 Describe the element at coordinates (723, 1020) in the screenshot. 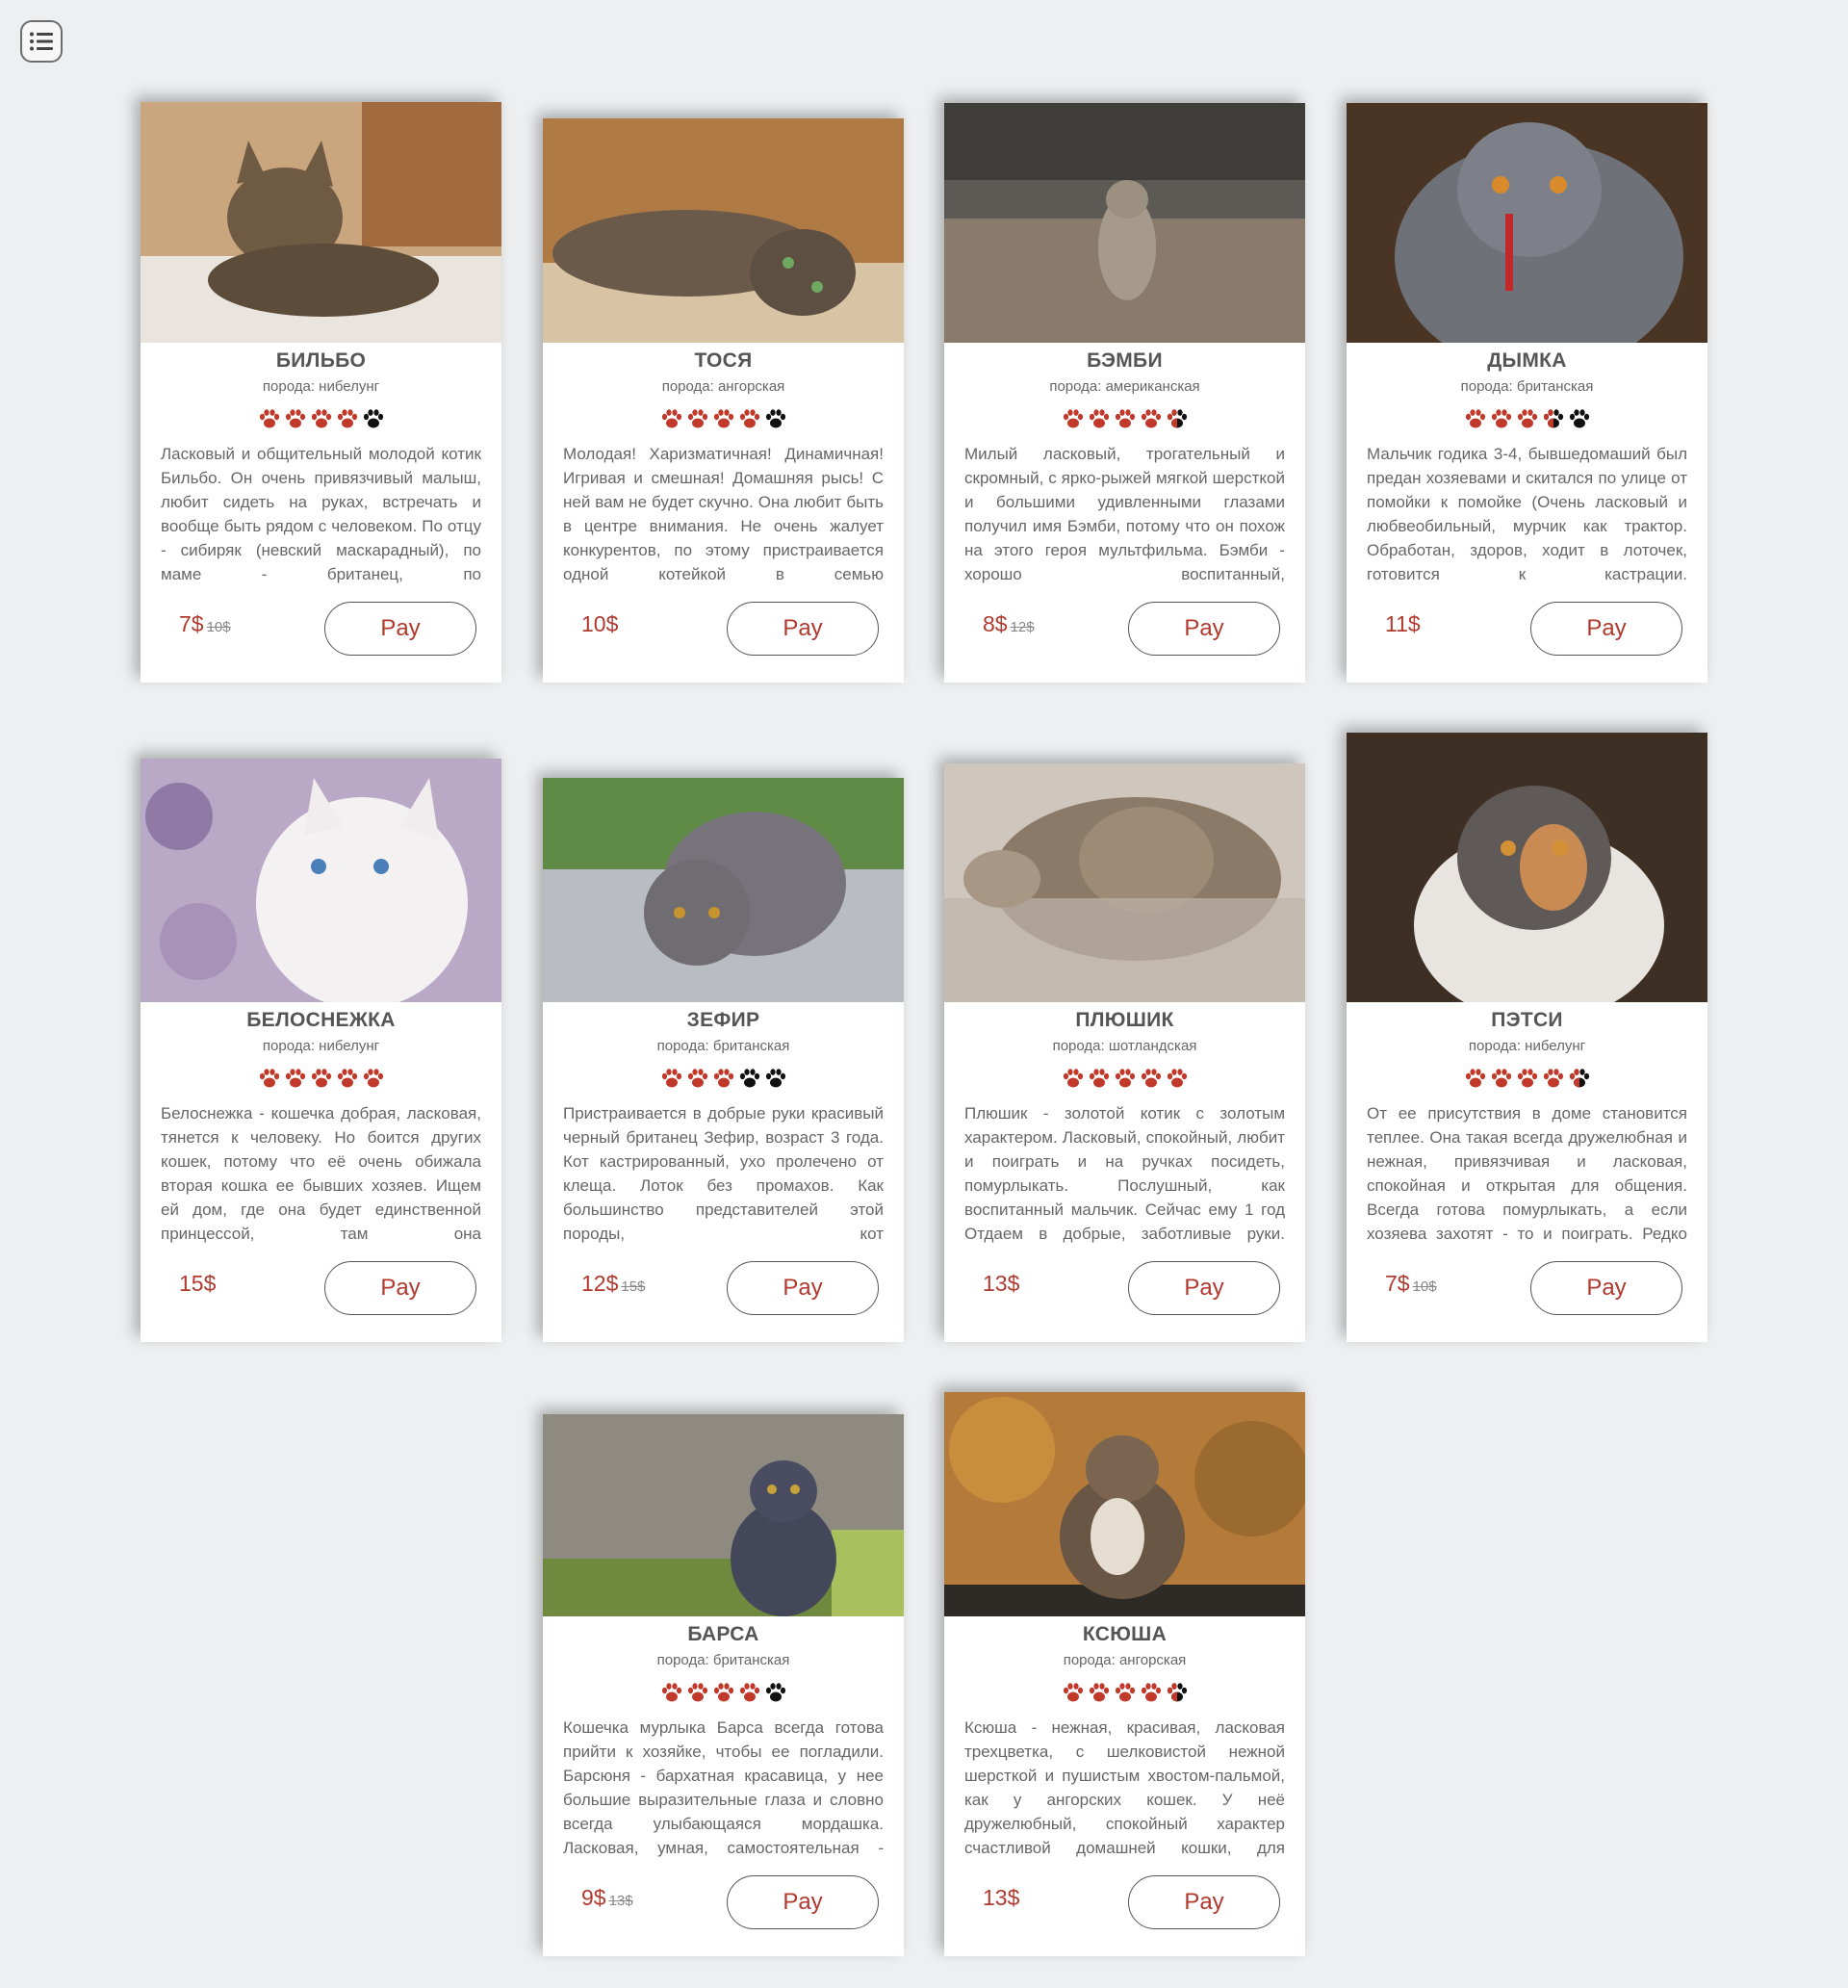

I see `cat-name: ЗЕФИР` at that location.